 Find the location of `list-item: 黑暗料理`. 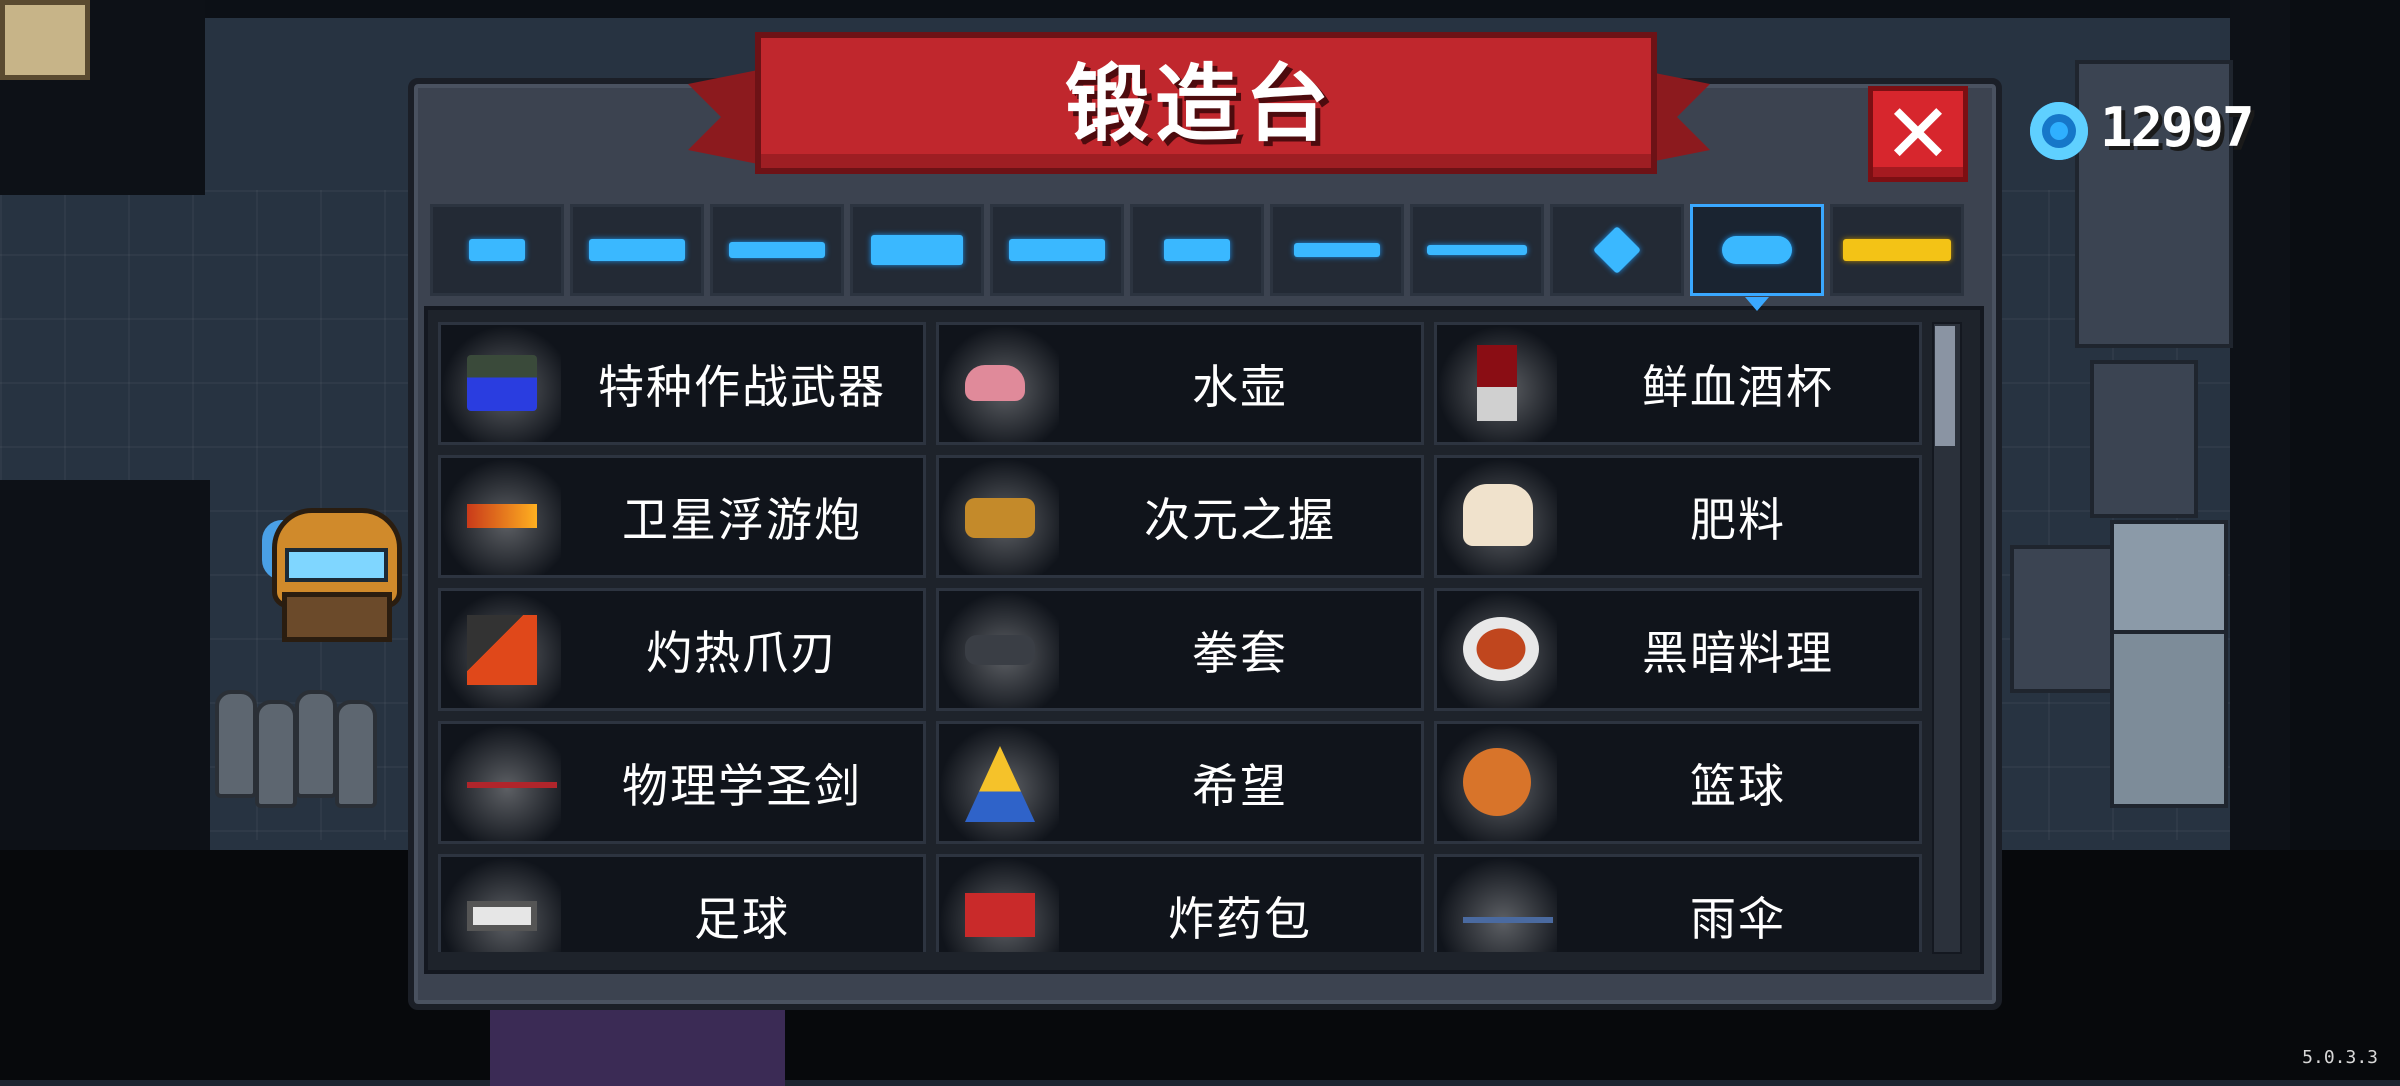

list-item: 黑暗料理 is located at coordinates (1678, 649).